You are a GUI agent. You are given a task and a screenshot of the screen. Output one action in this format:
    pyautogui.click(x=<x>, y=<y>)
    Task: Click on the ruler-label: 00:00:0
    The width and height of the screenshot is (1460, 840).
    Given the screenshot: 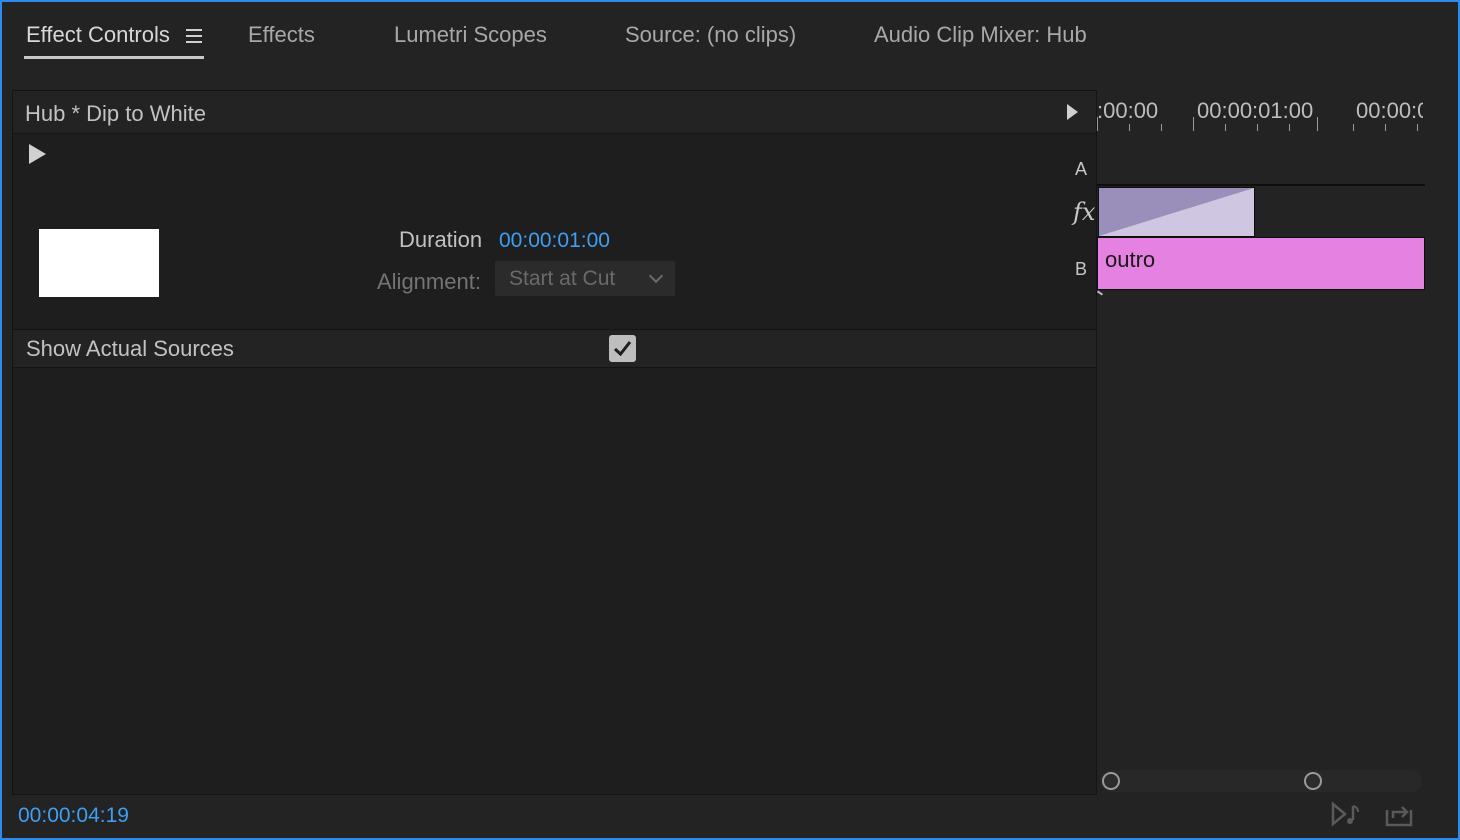 What is the action you would take?
    pyautogui.click(x=1389, y=110)
    